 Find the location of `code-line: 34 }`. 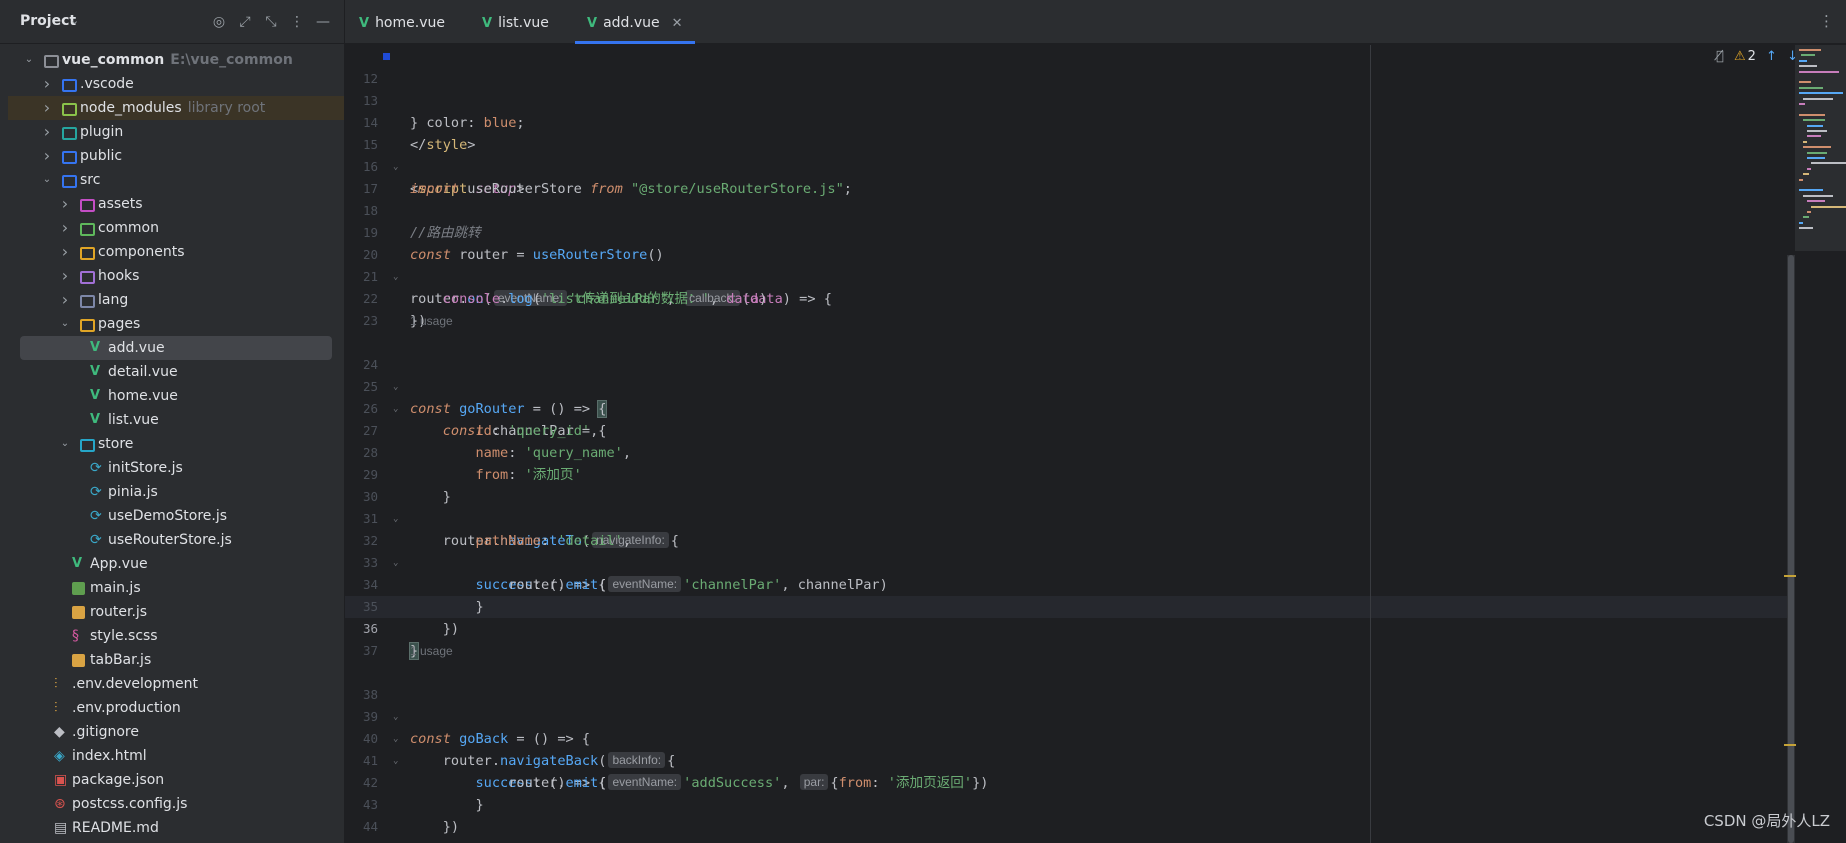

code-line: 34 } is located at coordinates (414, 583).